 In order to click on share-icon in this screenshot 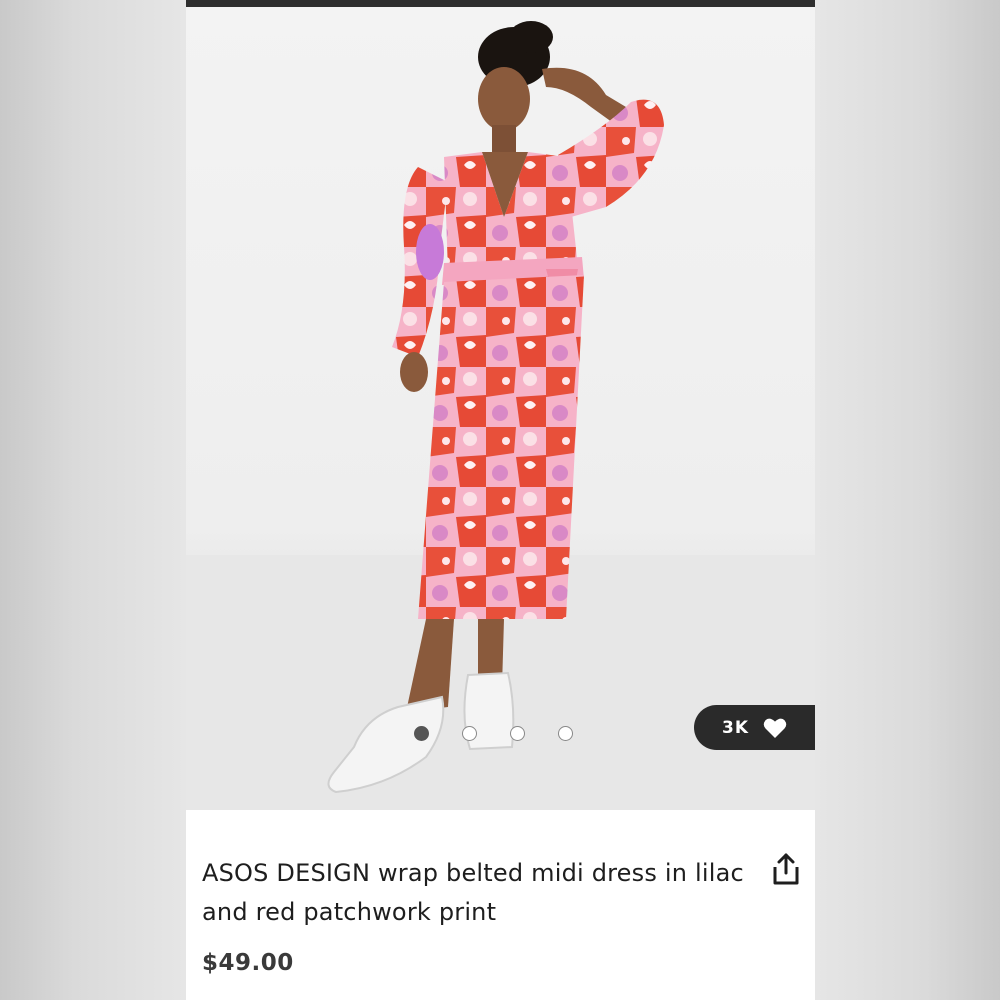, I will do `click(786, 869)`.